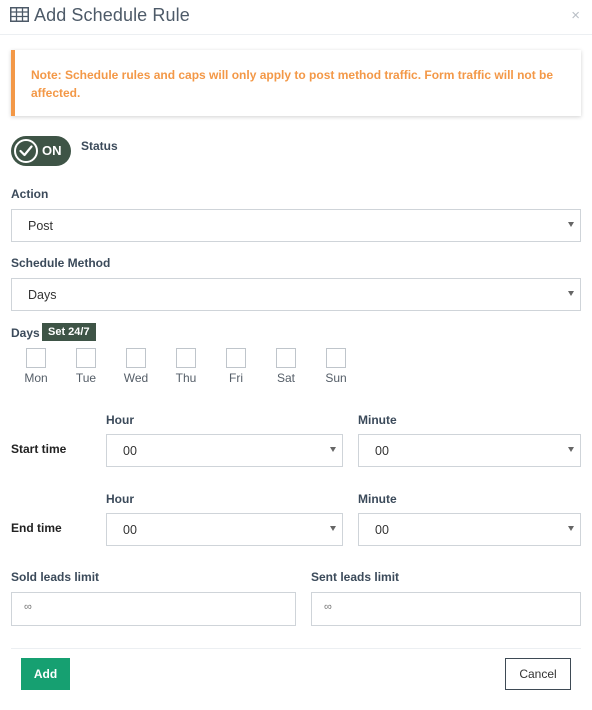 The height and width of the screenshot is (710, 592). Describe the element at coordinates (99, 146) in the screenshot. I see `status-label: Status` at that location.